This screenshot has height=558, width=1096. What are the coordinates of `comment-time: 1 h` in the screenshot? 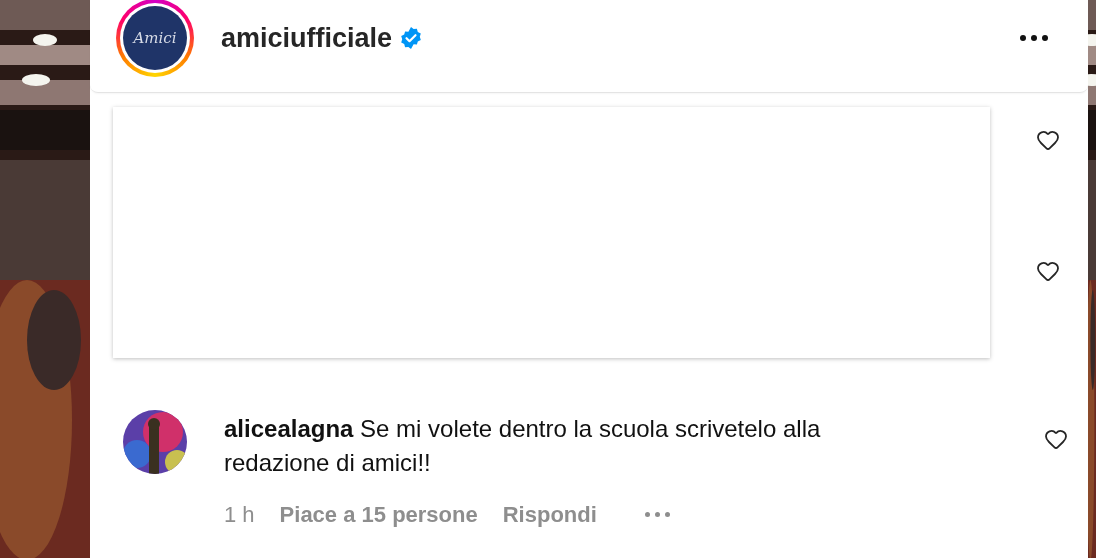 It's located at (239, 515).